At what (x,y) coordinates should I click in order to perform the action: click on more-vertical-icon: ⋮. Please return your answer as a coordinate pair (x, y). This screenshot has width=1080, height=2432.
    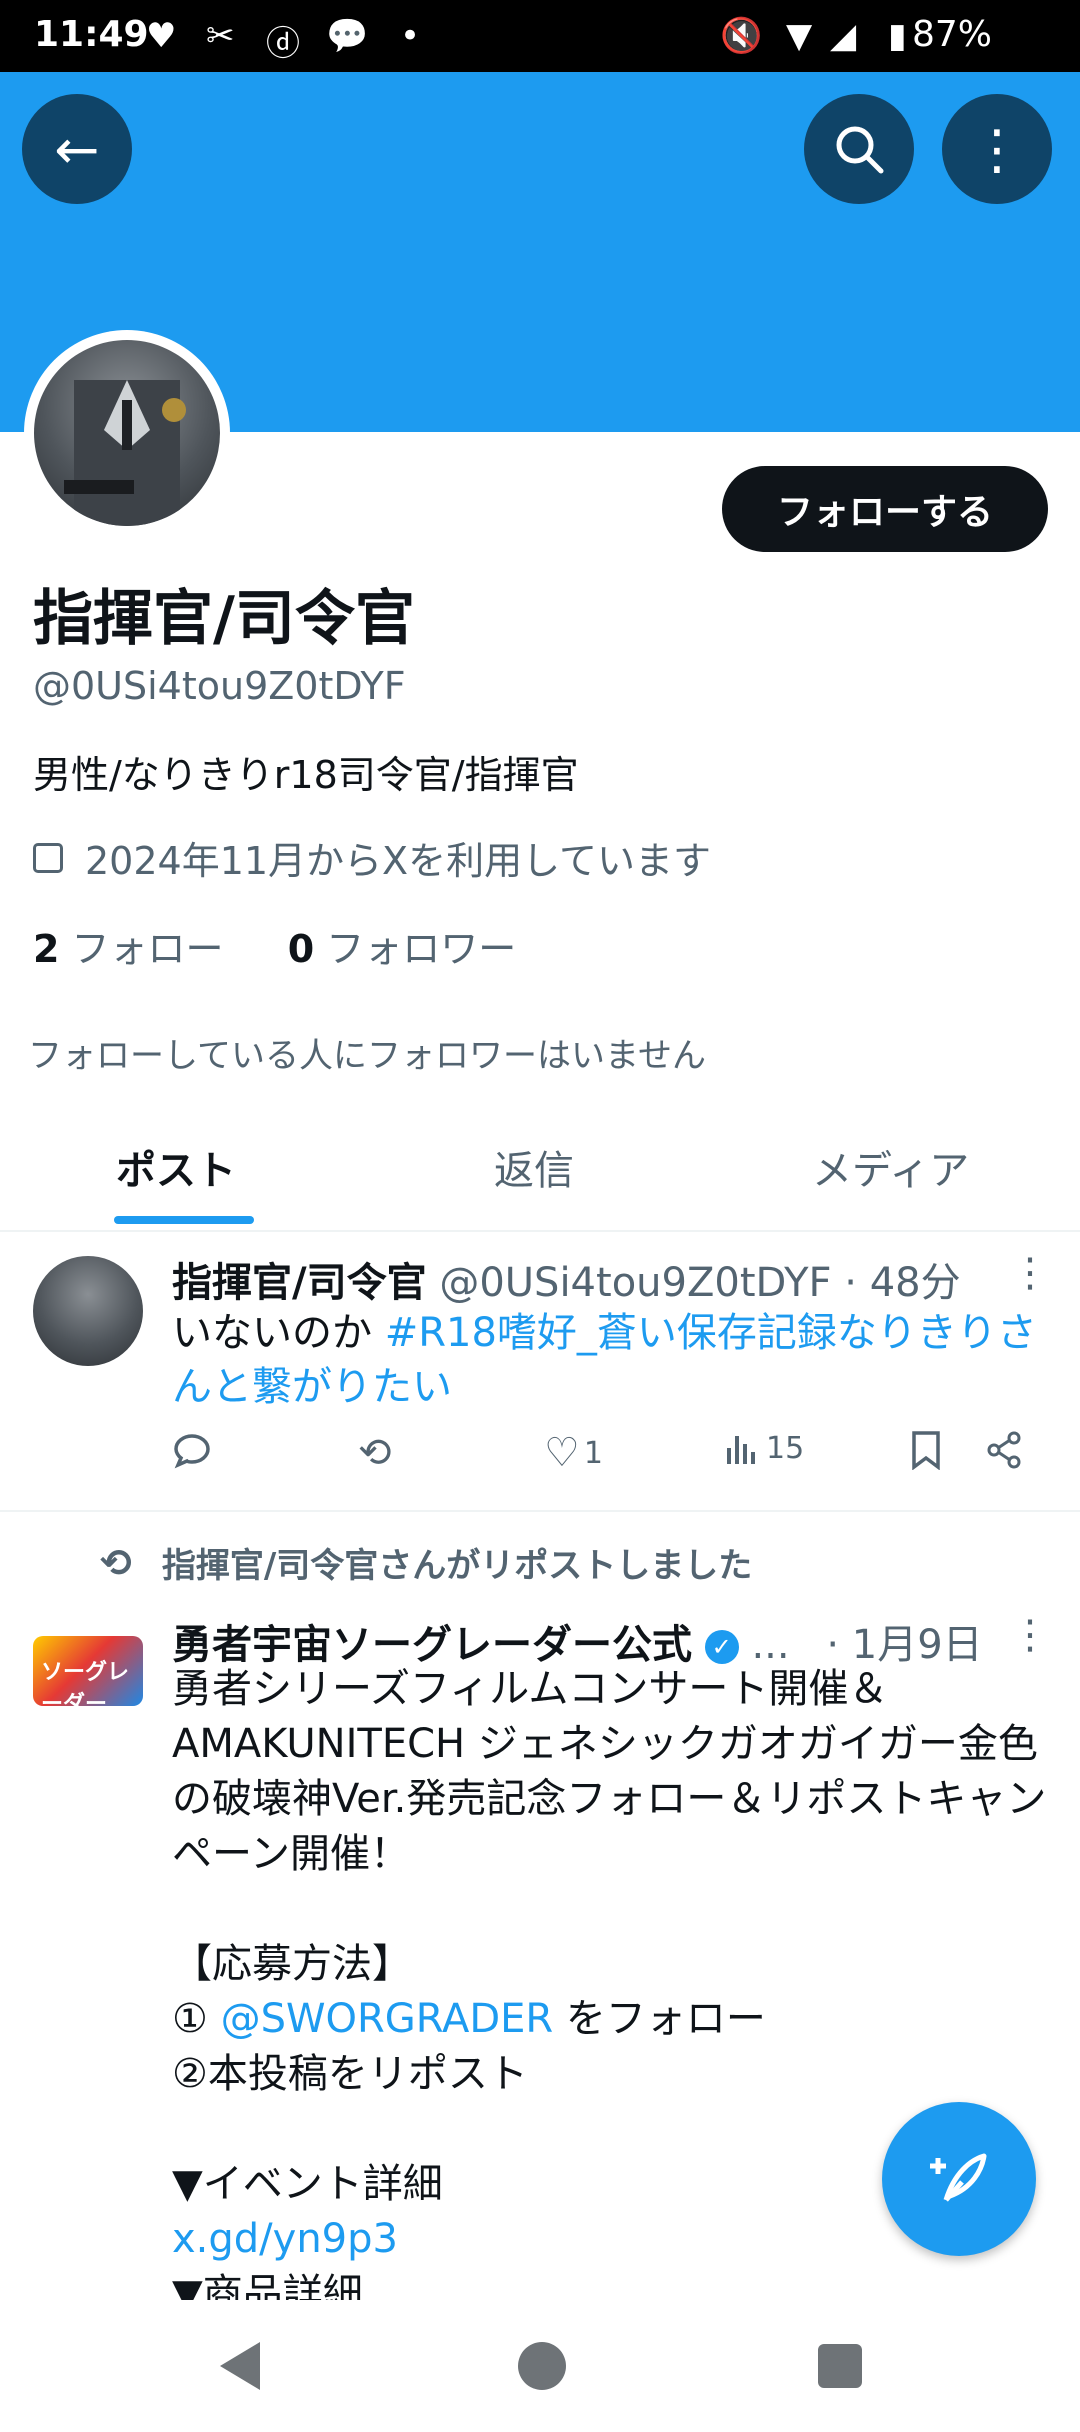
    Looking at the image, I should click on (997, 149).